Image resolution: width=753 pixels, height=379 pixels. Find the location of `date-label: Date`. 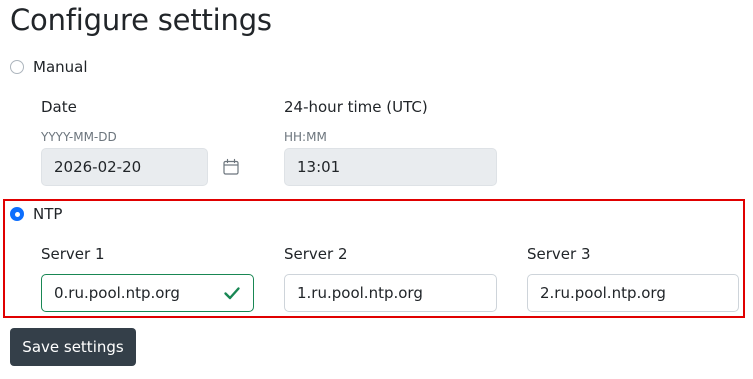

date-label: Date is located at coordinates (59, 107).